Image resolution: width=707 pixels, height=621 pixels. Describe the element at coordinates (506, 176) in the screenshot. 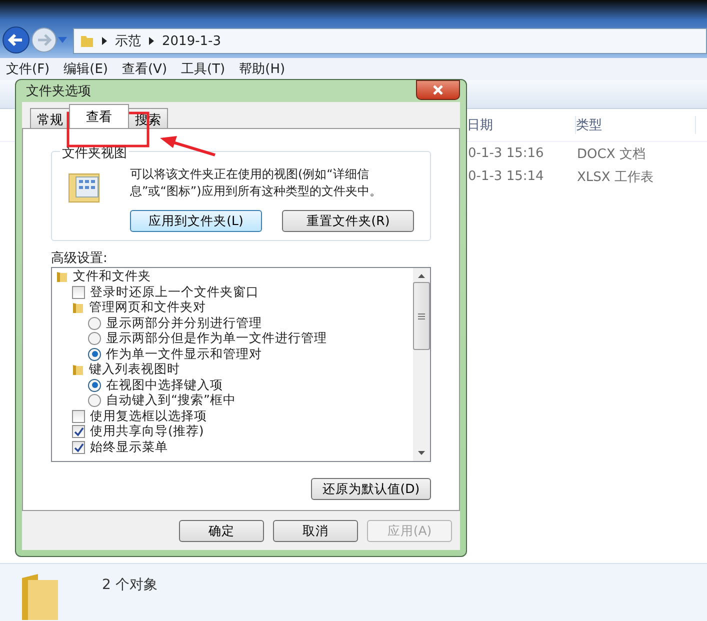

I see `table-cell-text: 0-1-3 15:14` at that location.